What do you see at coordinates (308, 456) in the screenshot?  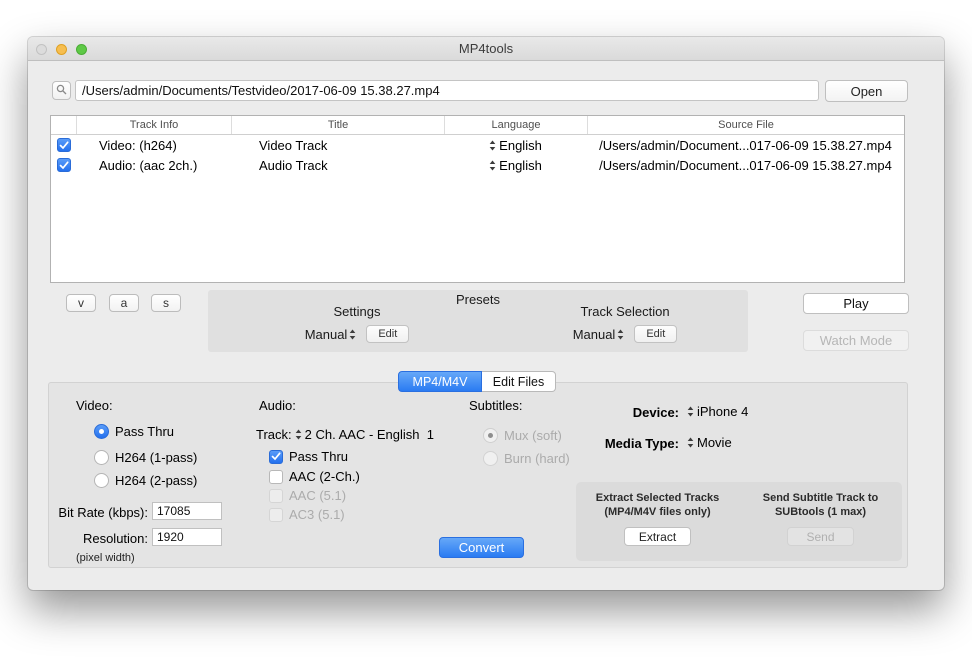 I see `audio-pass-thru-checkbox: Pass Thru` at bounding box center [308, 456].